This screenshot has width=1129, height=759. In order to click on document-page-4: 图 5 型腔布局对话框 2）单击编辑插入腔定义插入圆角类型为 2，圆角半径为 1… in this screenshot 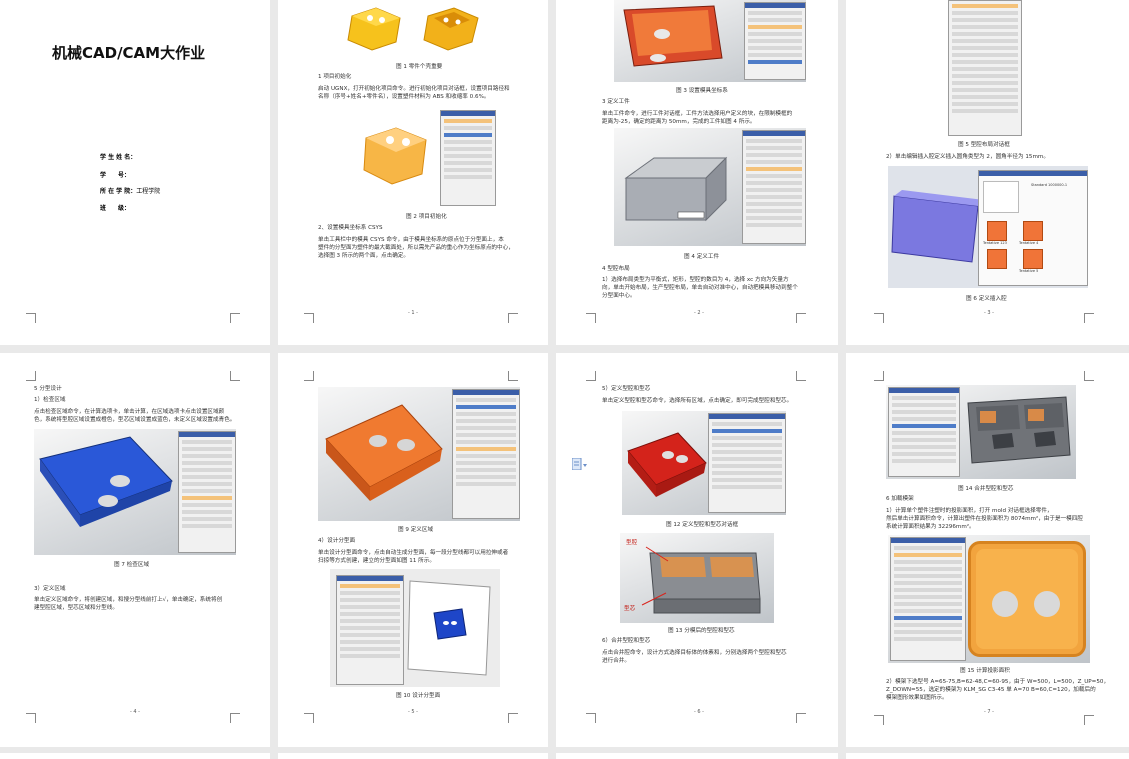, I will do `click(987, 172)`.